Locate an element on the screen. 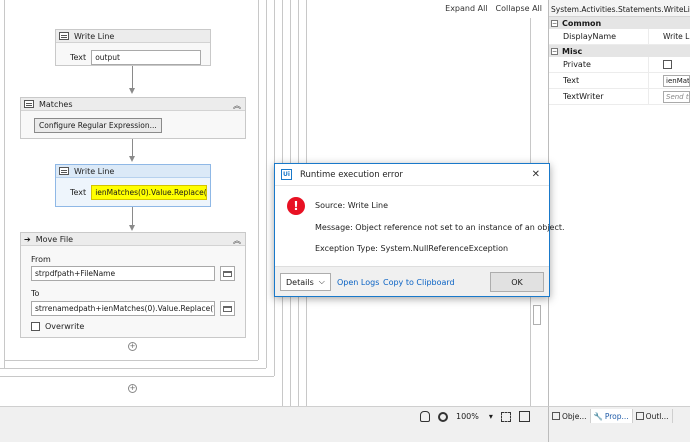 The image size is (690, 442). pan-hand-icon is located at coordinates (425, 416).